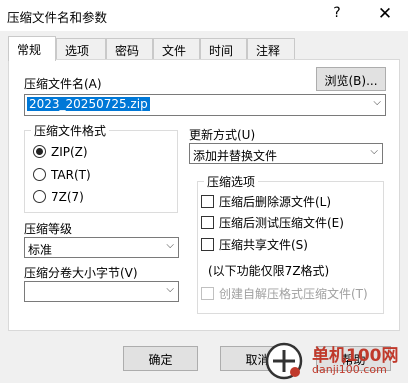  What do you see at coordinates (281, 223) in the screenshot?
I see `test-after-label: 压缩后测试压缩文件(E)` at bounding box center [281, 223].